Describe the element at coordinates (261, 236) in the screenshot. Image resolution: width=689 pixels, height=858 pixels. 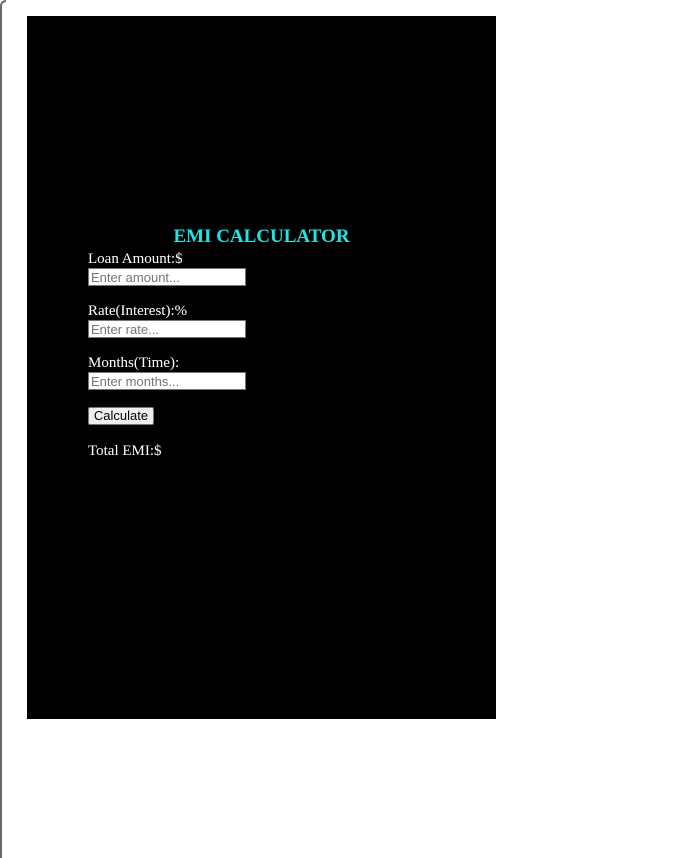
I see `page-title: EMI CALCULATOR` at that location.